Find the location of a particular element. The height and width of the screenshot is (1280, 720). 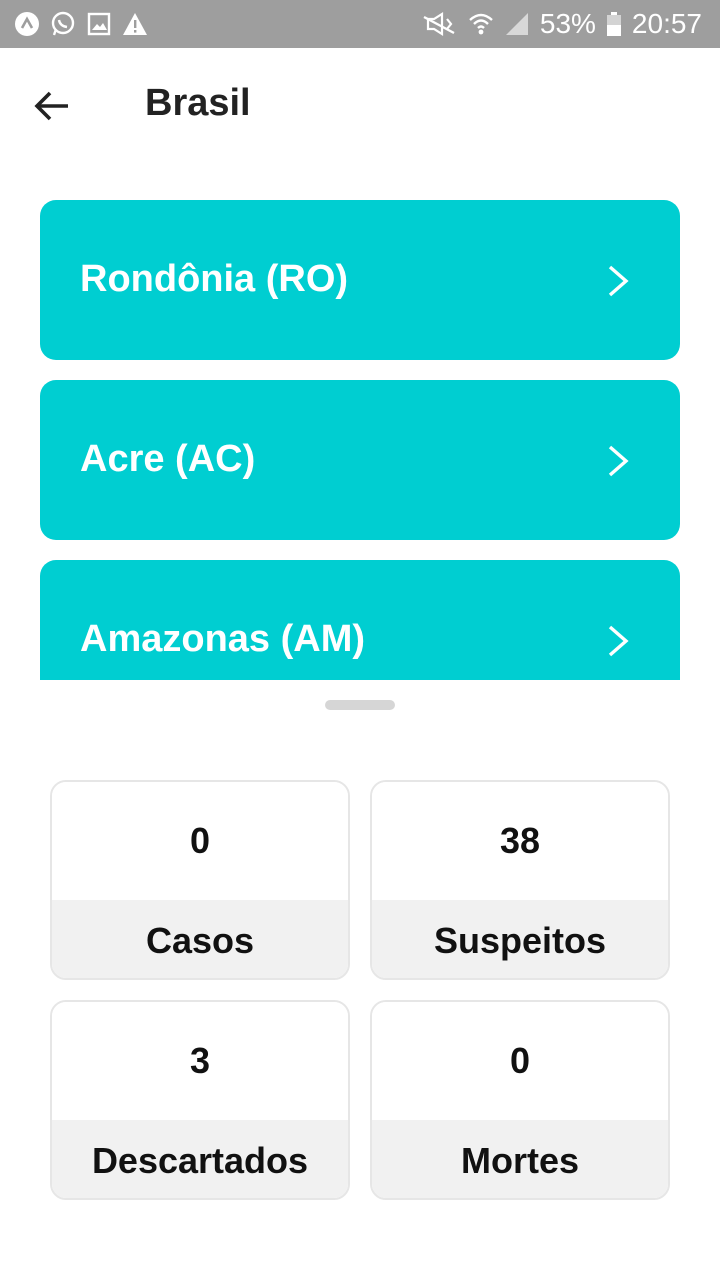

gallery-icon is located at coordinates (99, 24).